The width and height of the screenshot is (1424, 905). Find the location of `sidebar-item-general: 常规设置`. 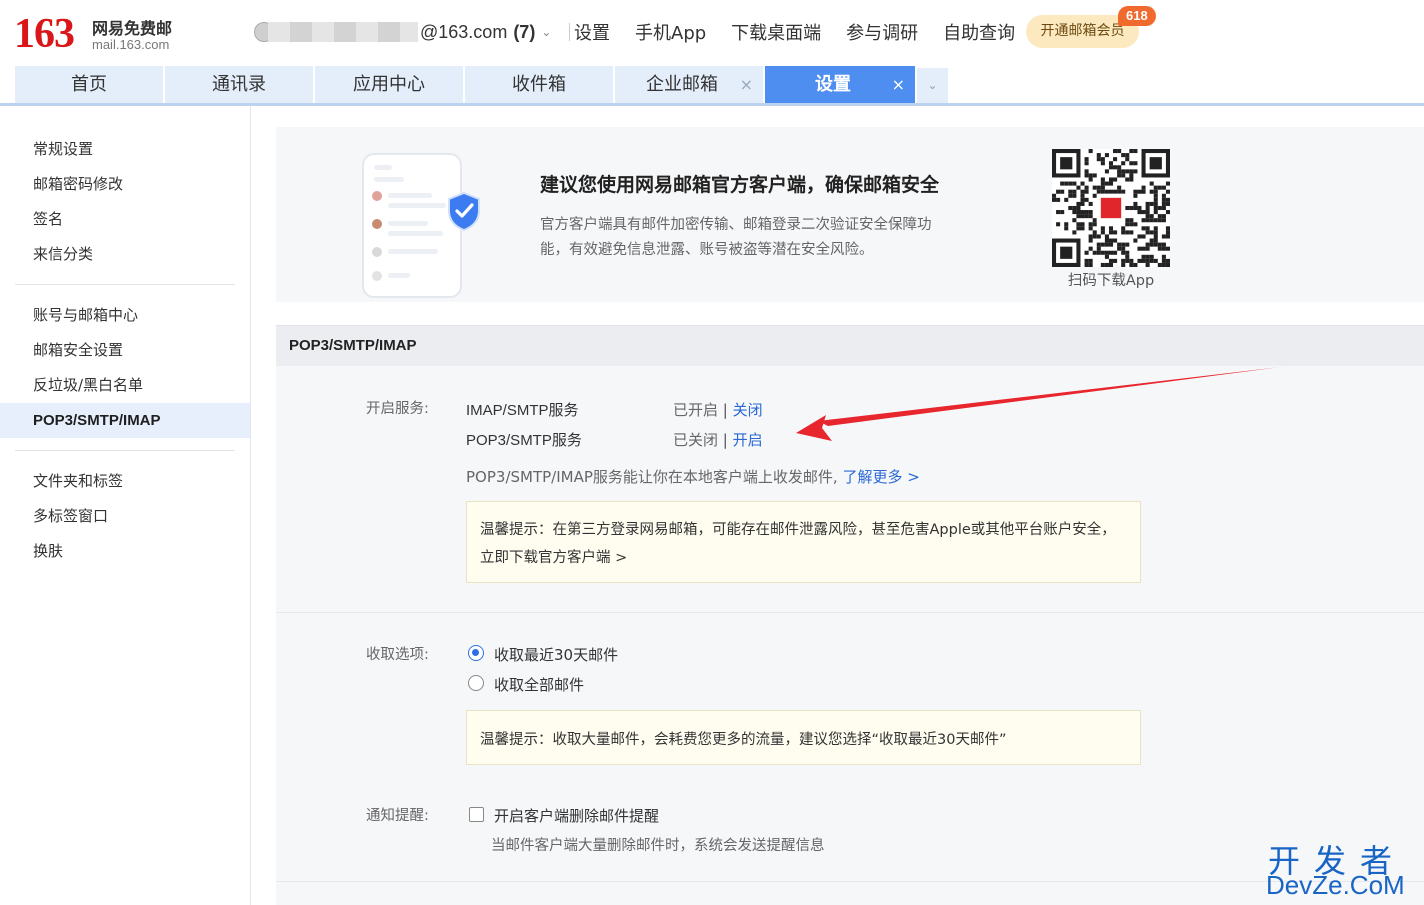

sidebar-item-general: 常规设置 is located at coordinates (125, 149).